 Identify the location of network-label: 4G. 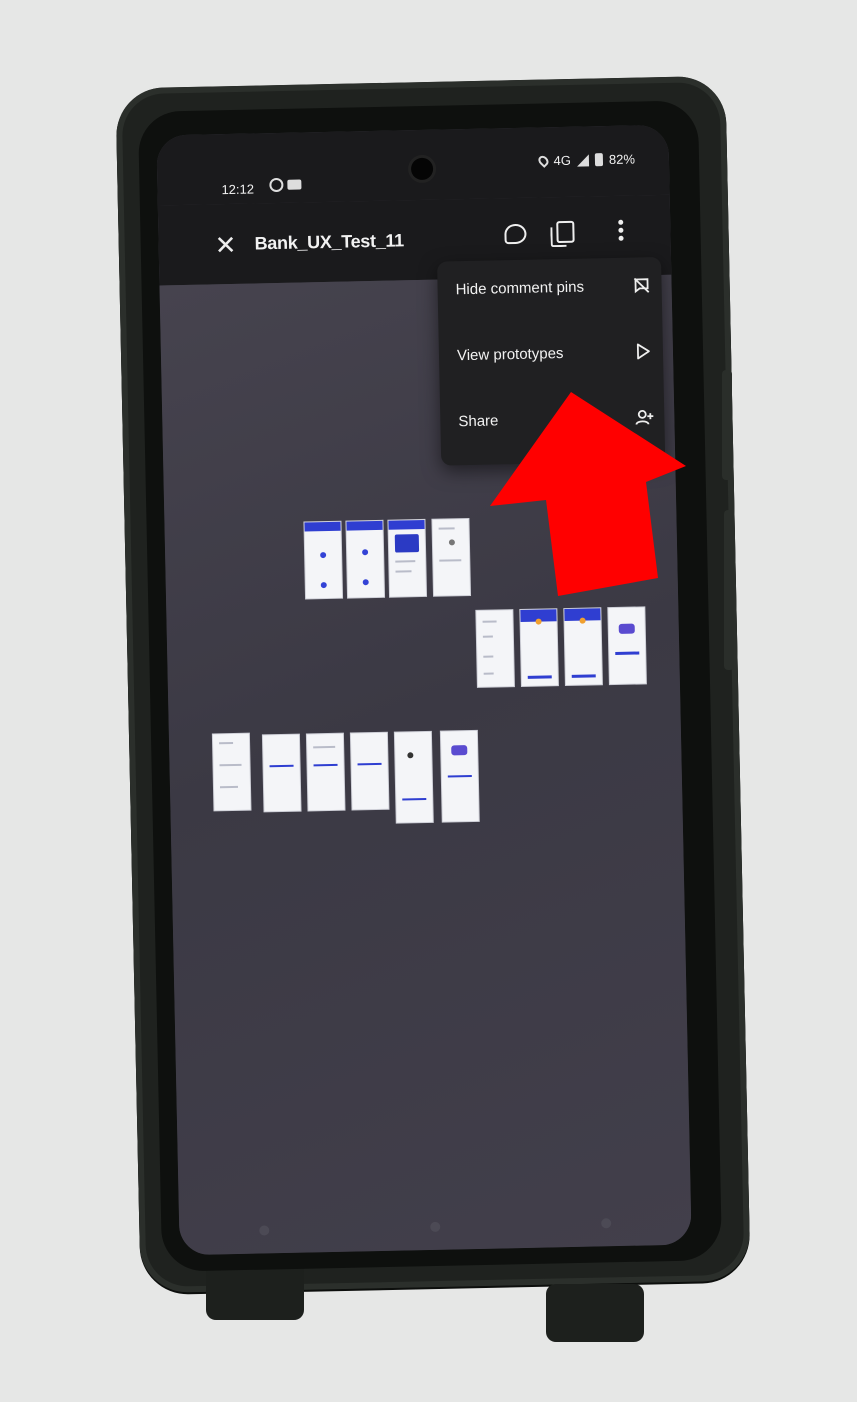
(562, 160).